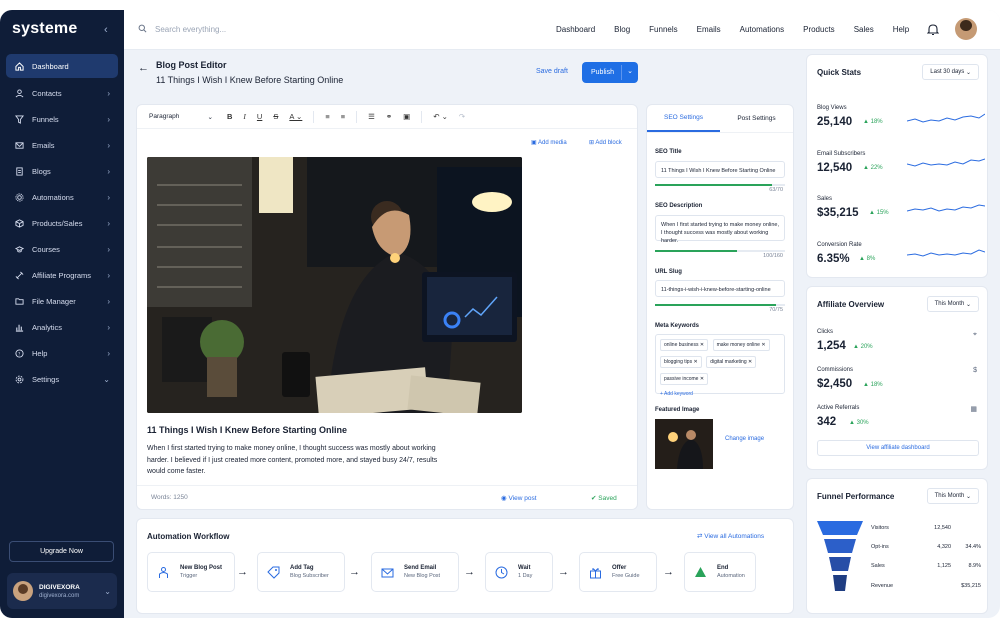 The image size is (1000, 628). Describe the element at coordinates (819, 29) in the screenshot. I see `top-nav-products: Products` at that location.